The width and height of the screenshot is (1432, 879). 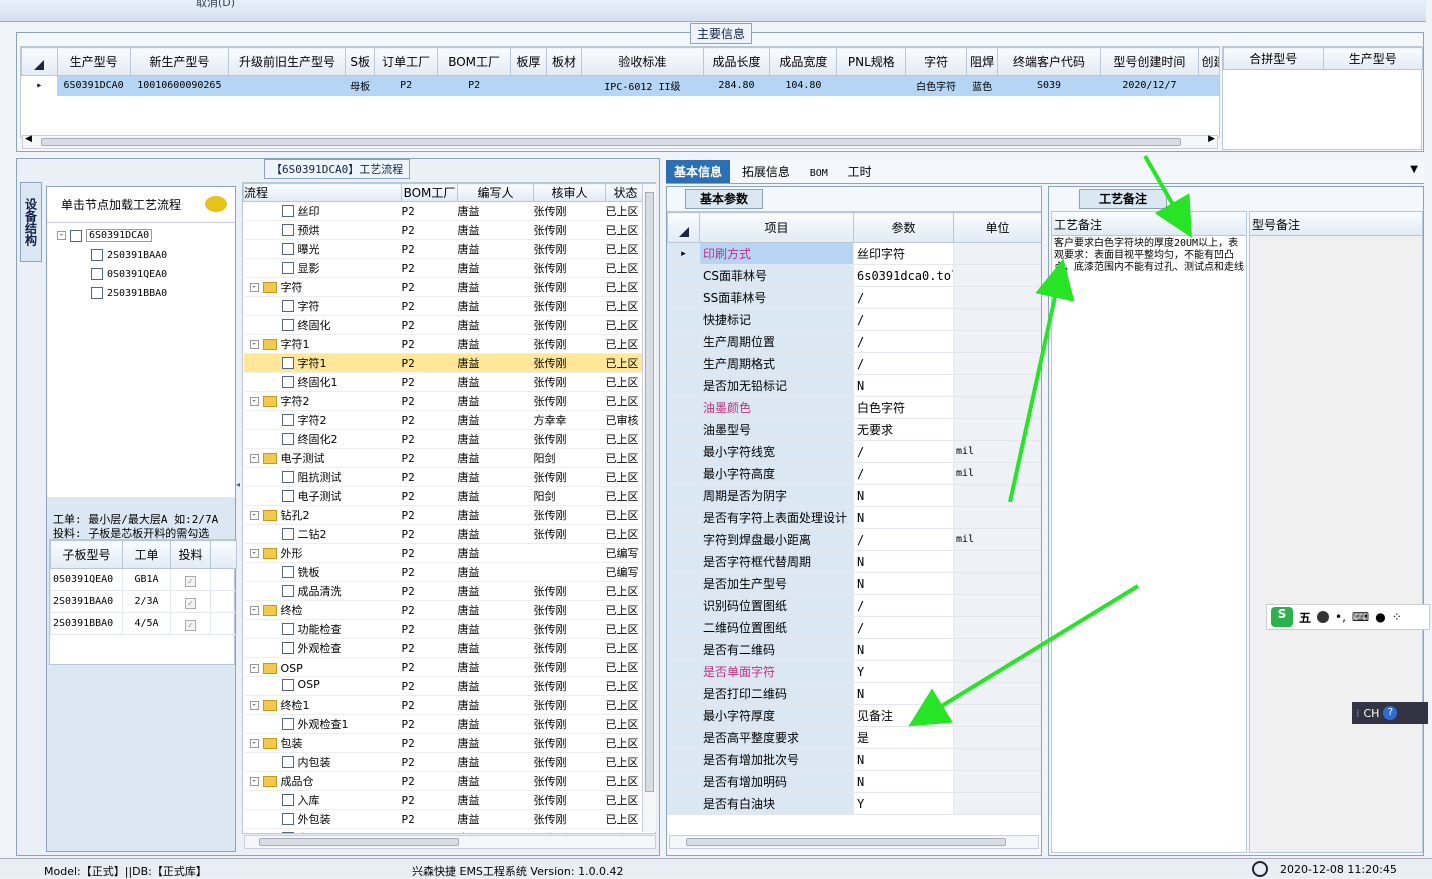 What do you see at coordinates (1338, 869) in the screenshot?
I see `status-datetime: 2020-12-08 11:20:45` at bounding box center [1338, 869].